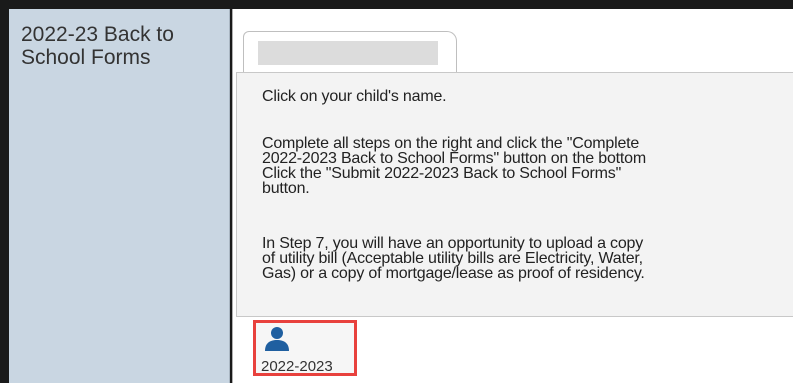 This screenshot has width=793, height=383. I want to click on person-icon, so click(277, 339).